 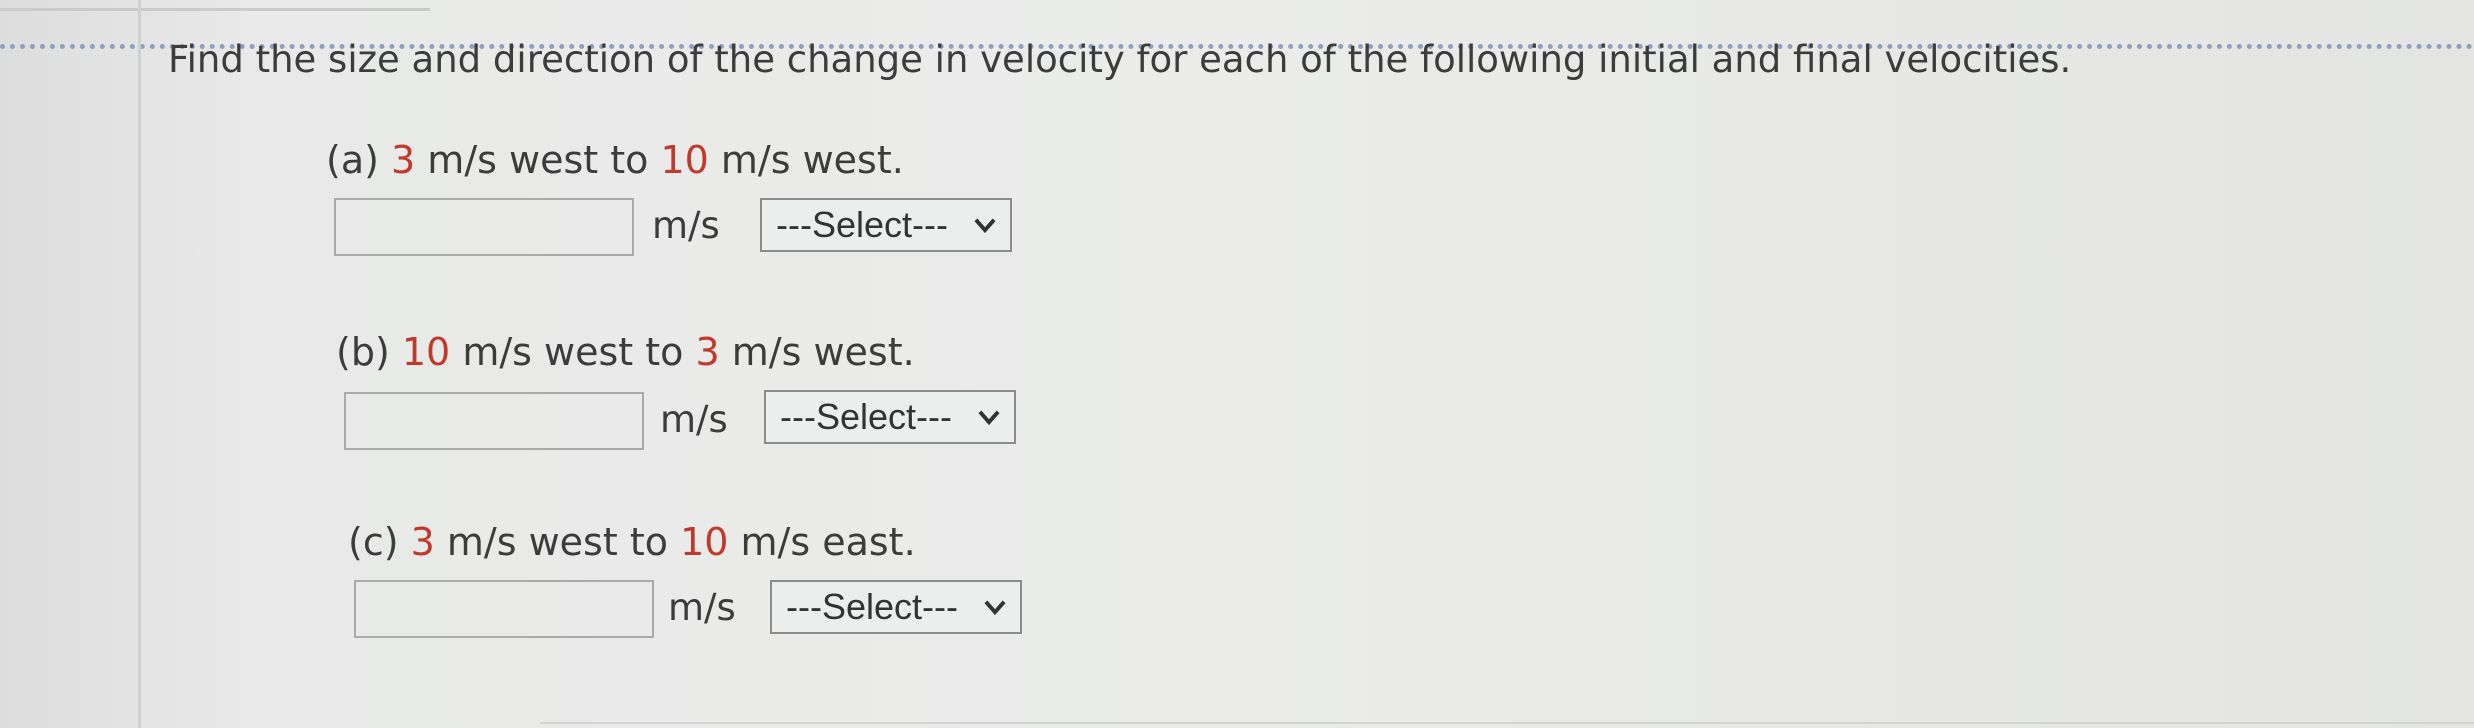 I want to click on bottom-divider, so click(x=1507, y=723).